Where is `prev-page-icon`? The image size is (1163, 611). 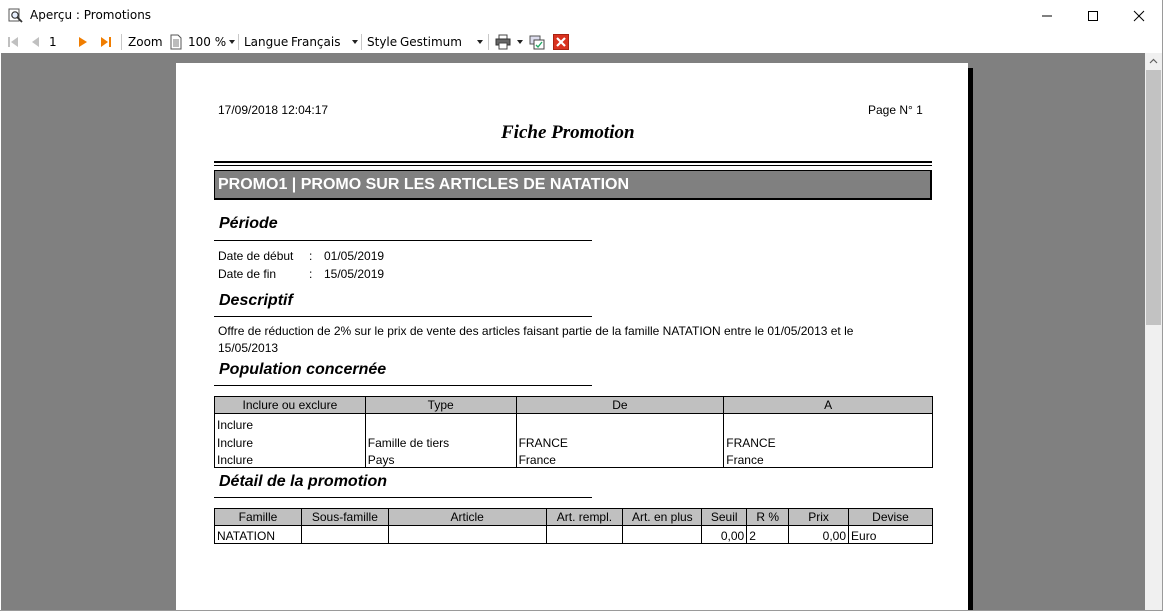 prev-page-icon is located at coordinates (36, 42).